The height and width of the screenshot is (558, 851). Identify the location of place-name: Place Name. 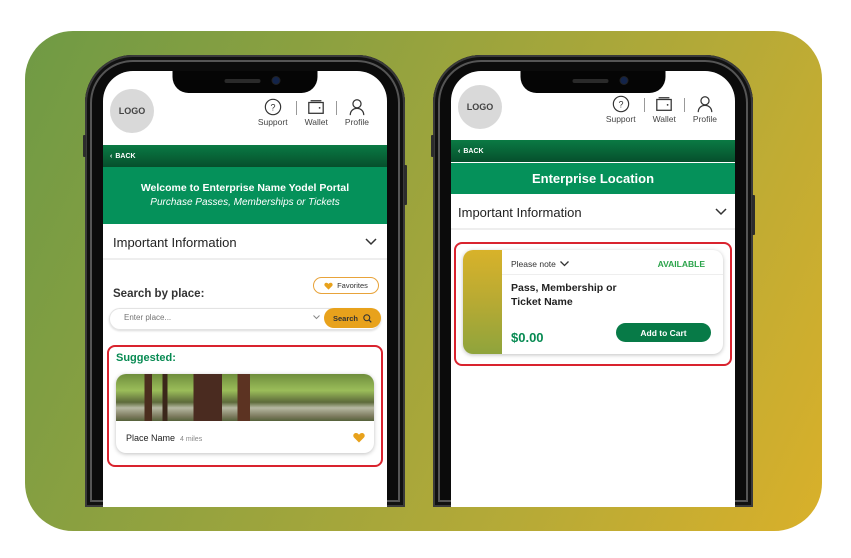
(151, 438).